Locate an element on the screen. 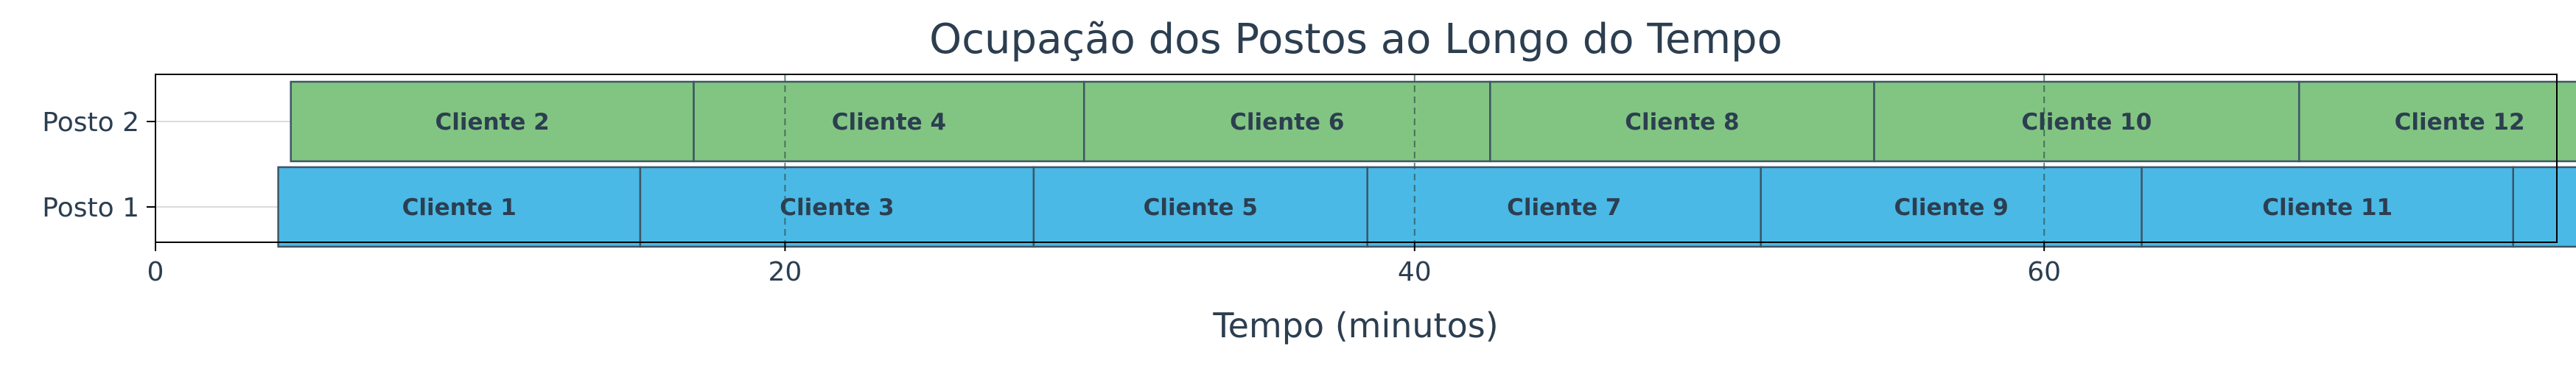 This screenshot has width=2576, height=366. gantt-bar-label: Cliente 4 is located at coordinates (889, 123).